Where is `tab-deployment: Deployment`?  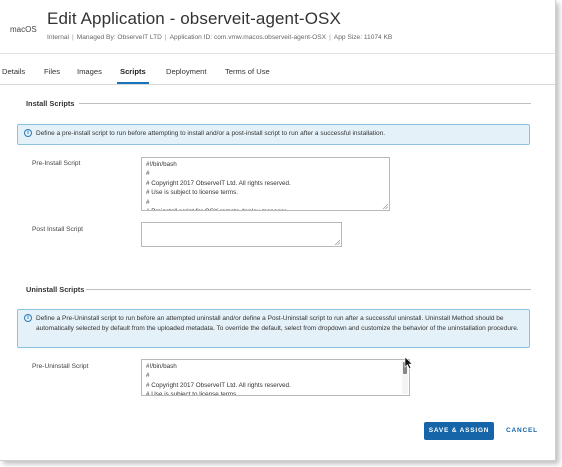 tab-deployment: Deployment is located at coordinates (186, 71).